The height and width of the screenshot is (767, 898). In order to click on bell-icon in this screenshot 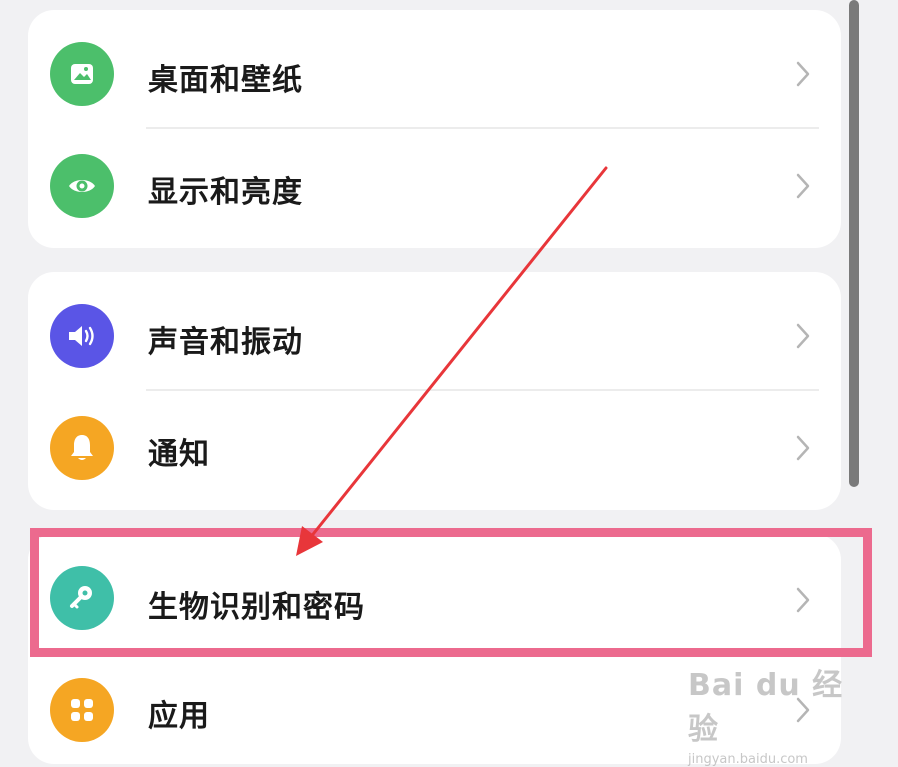, I will do `click(82, 448)`.